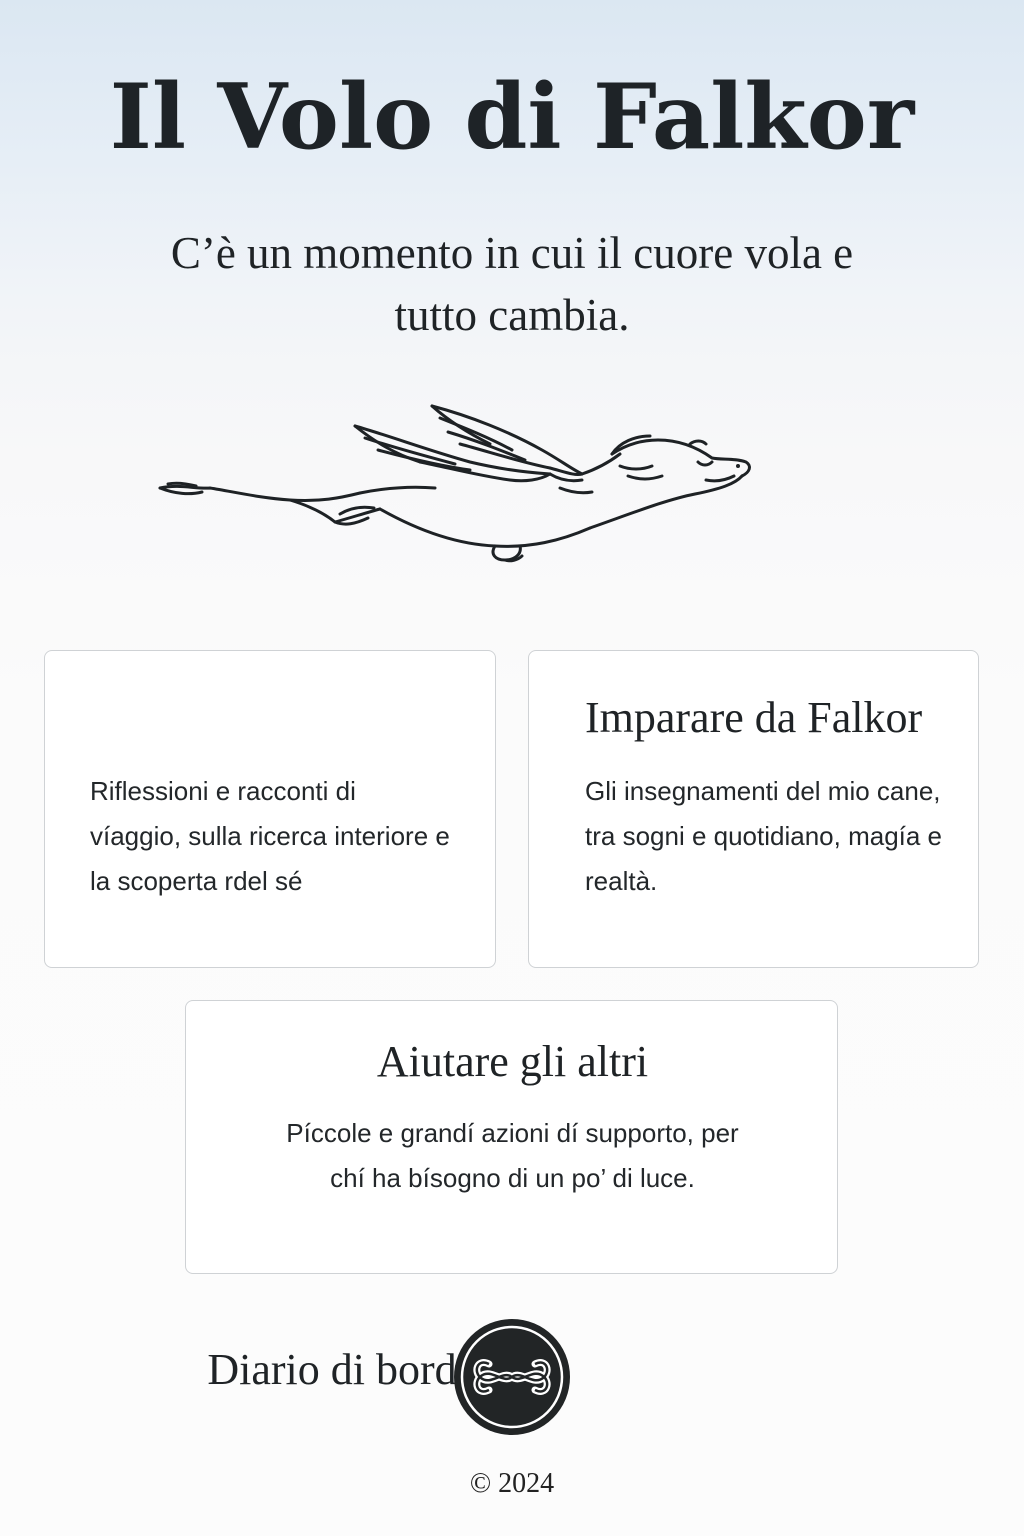  What do you see at coordinates (454, 483) in the screenshot?
I see `flying-dragon-illustration` at bounding box center [454, 483].